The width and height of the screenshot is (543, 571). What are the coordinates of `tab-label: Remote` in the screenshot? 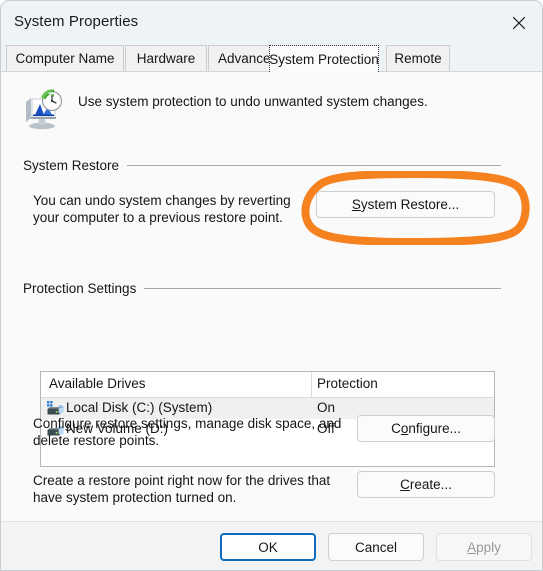 It's located at (418, 58).